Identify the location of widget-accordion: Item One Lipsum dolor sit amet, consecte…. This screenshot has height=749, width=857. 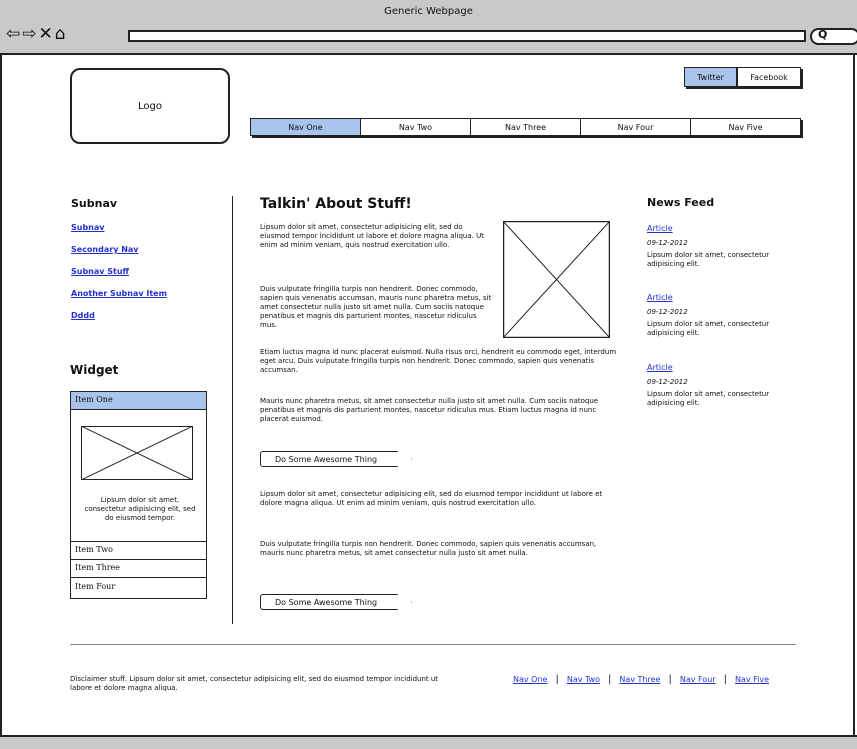
(138, 495).